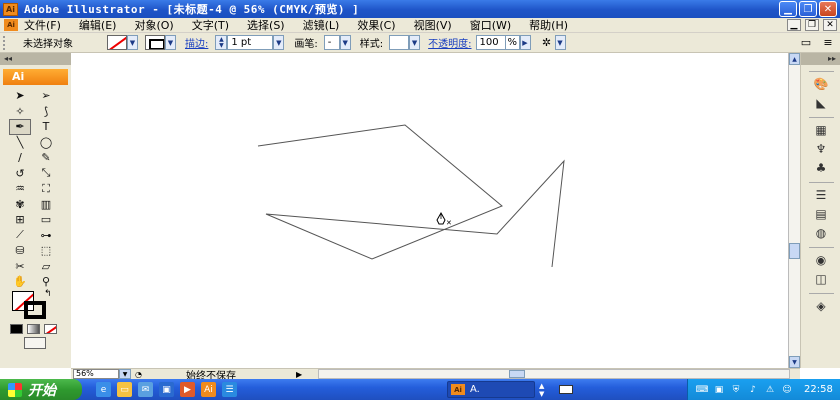 This screenshot has width=840, height=400. Describe the element at coordinates (702, 390) in the screenshot. I see `language-bar-icon: ⌨` at that location.